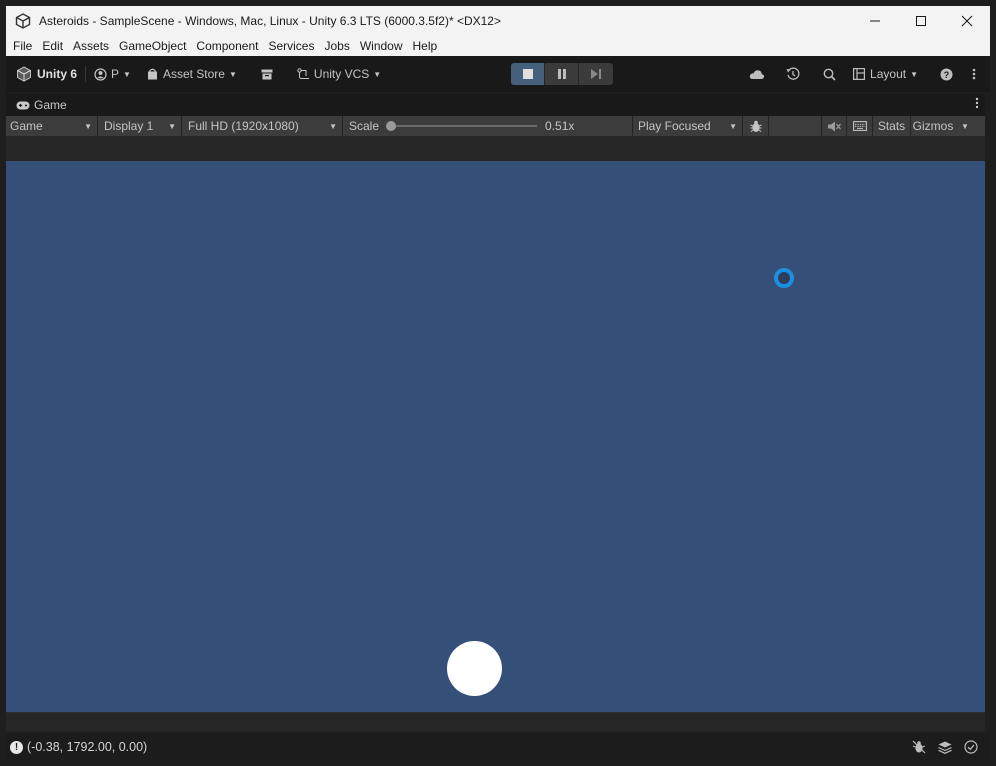  I want to click on search-icon, so click(829, 74).